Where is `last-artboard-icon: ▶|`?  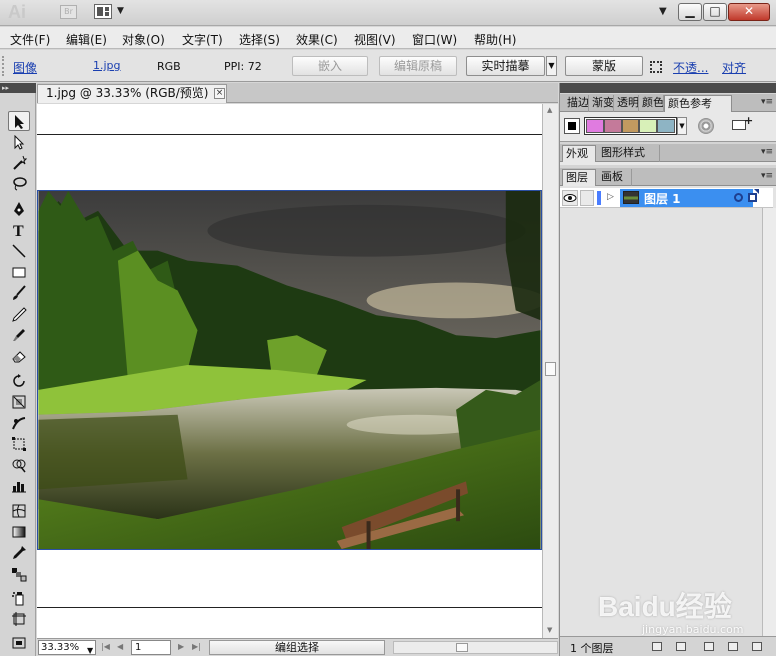
last-artboard-icon: ▶| is located at coordinates (196, 646).